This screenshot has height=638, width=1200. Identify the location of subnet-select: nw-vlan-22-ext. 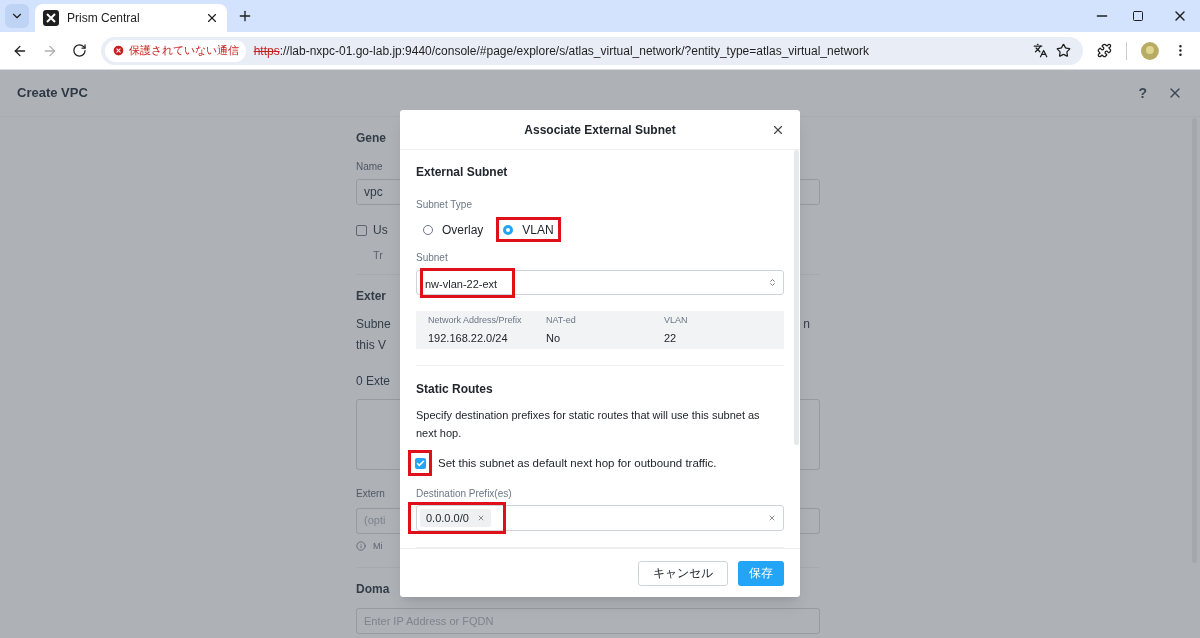
(600, 282).